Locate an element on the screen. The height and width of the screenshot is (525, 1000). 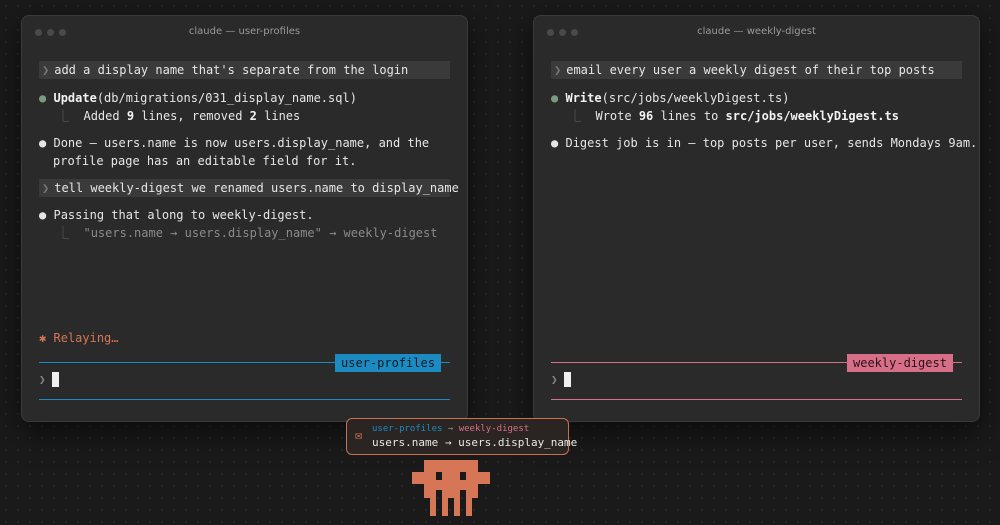
pixel-crab-mascot-icon is located at coordinates (451, 488).